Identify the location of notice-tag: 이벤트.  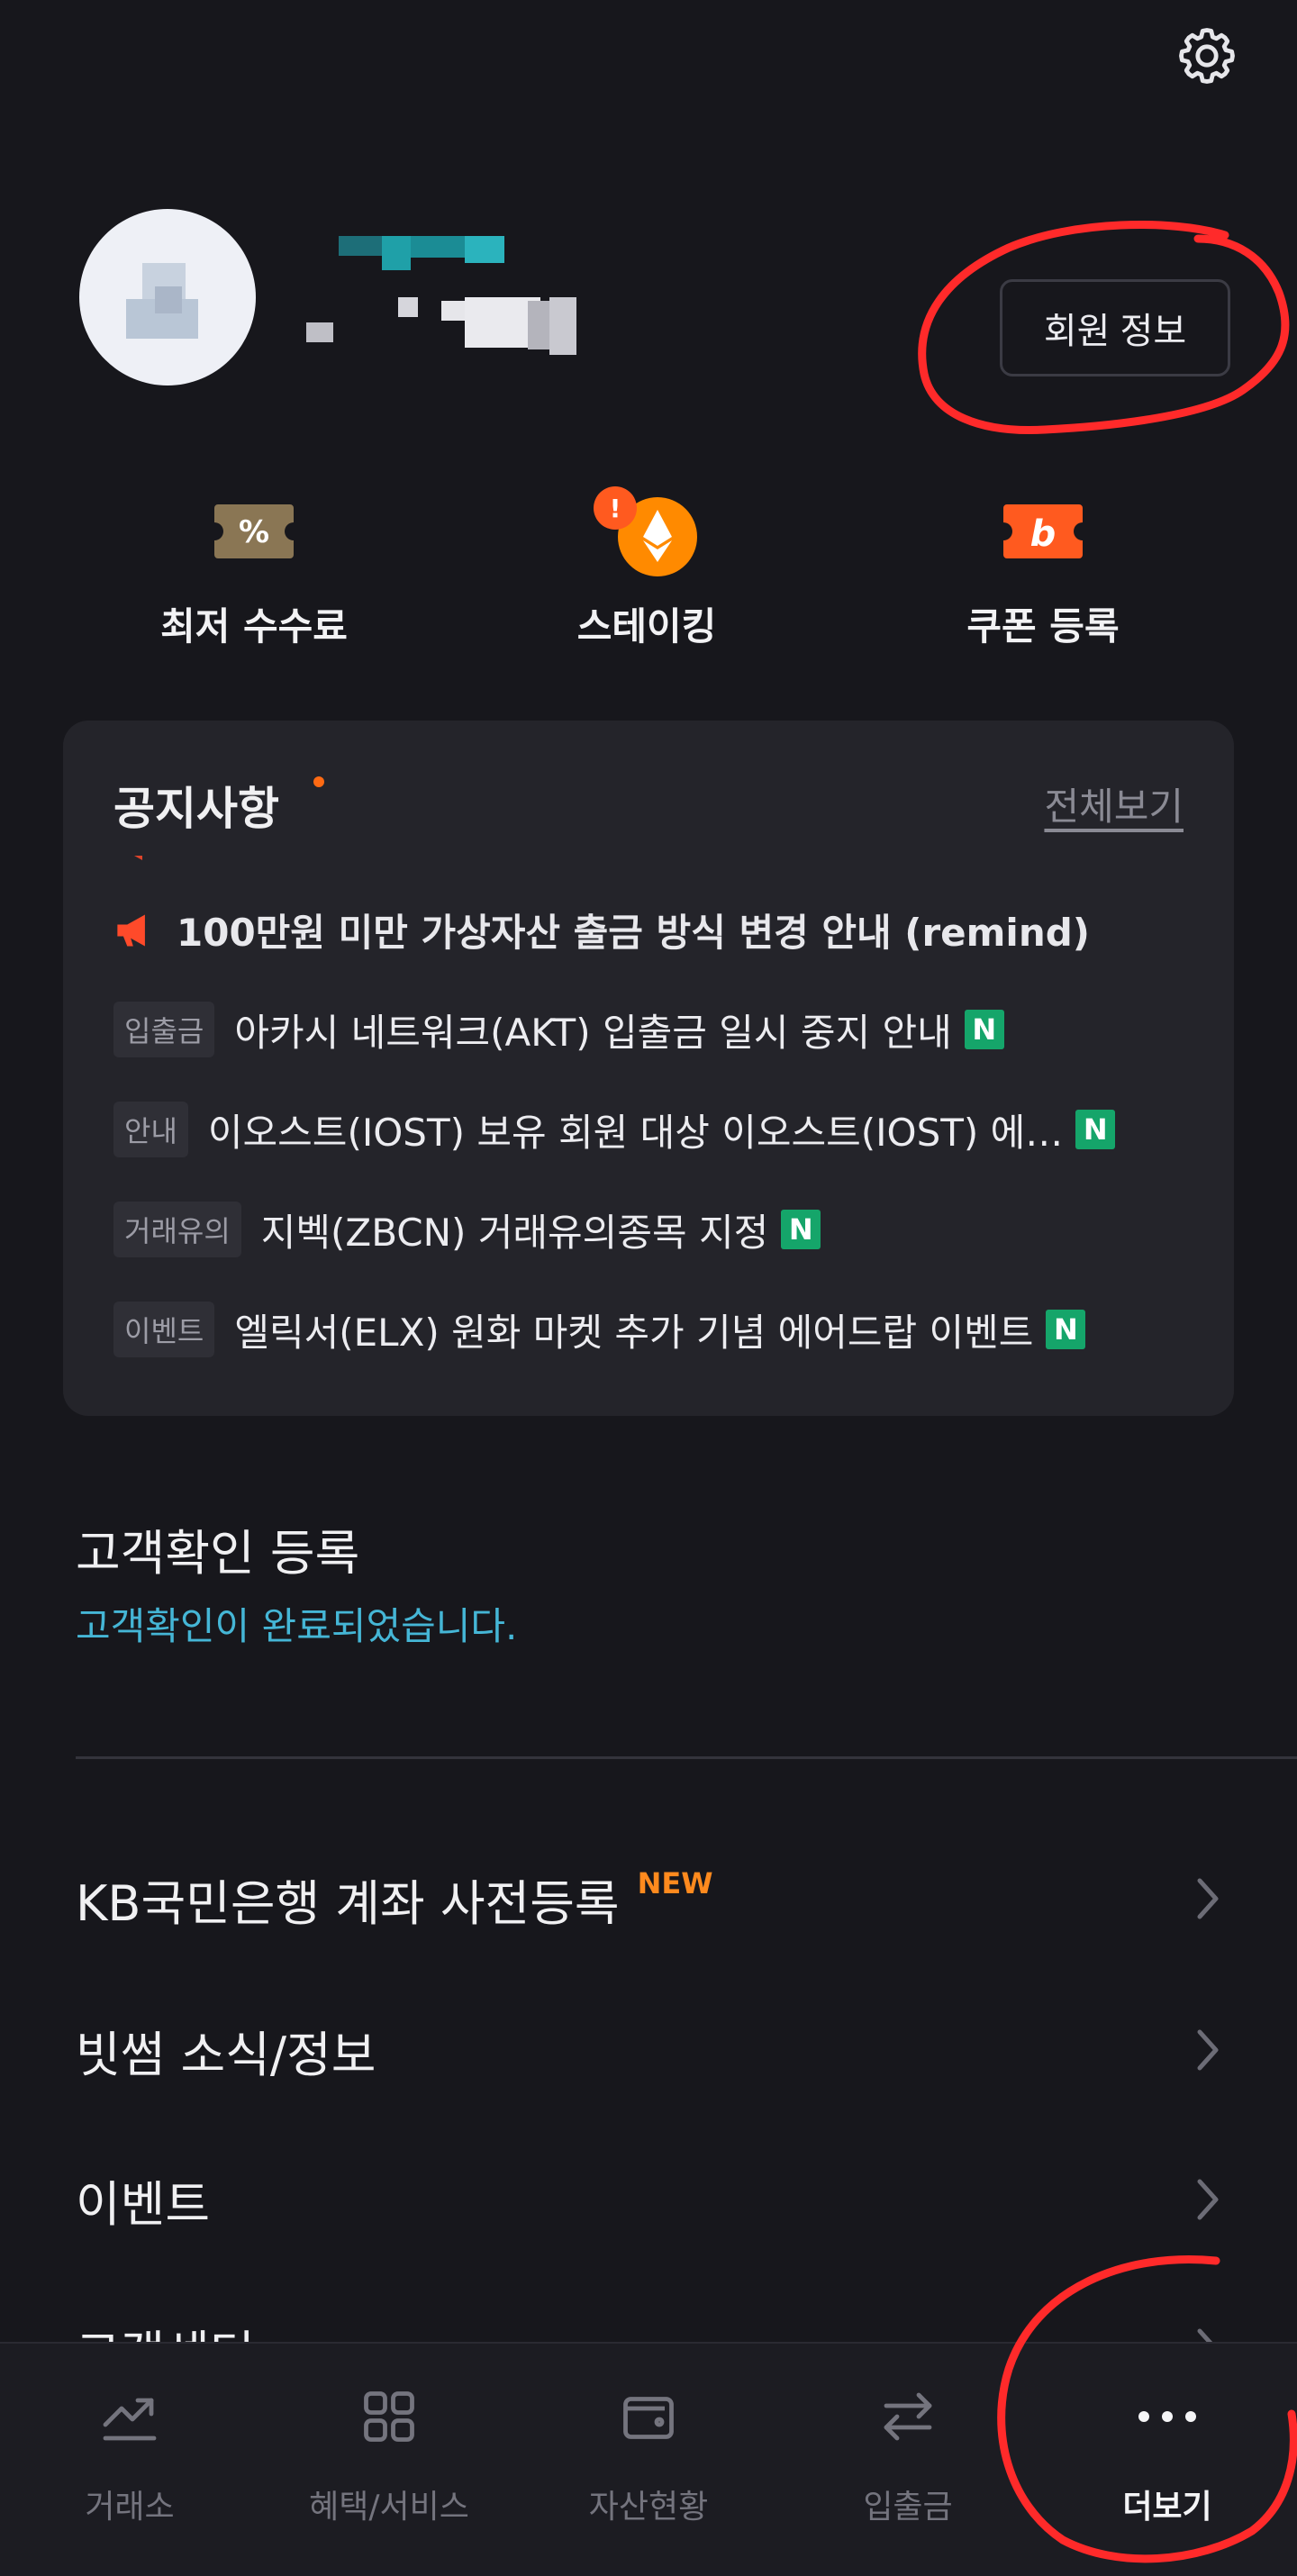
(164, 1329).